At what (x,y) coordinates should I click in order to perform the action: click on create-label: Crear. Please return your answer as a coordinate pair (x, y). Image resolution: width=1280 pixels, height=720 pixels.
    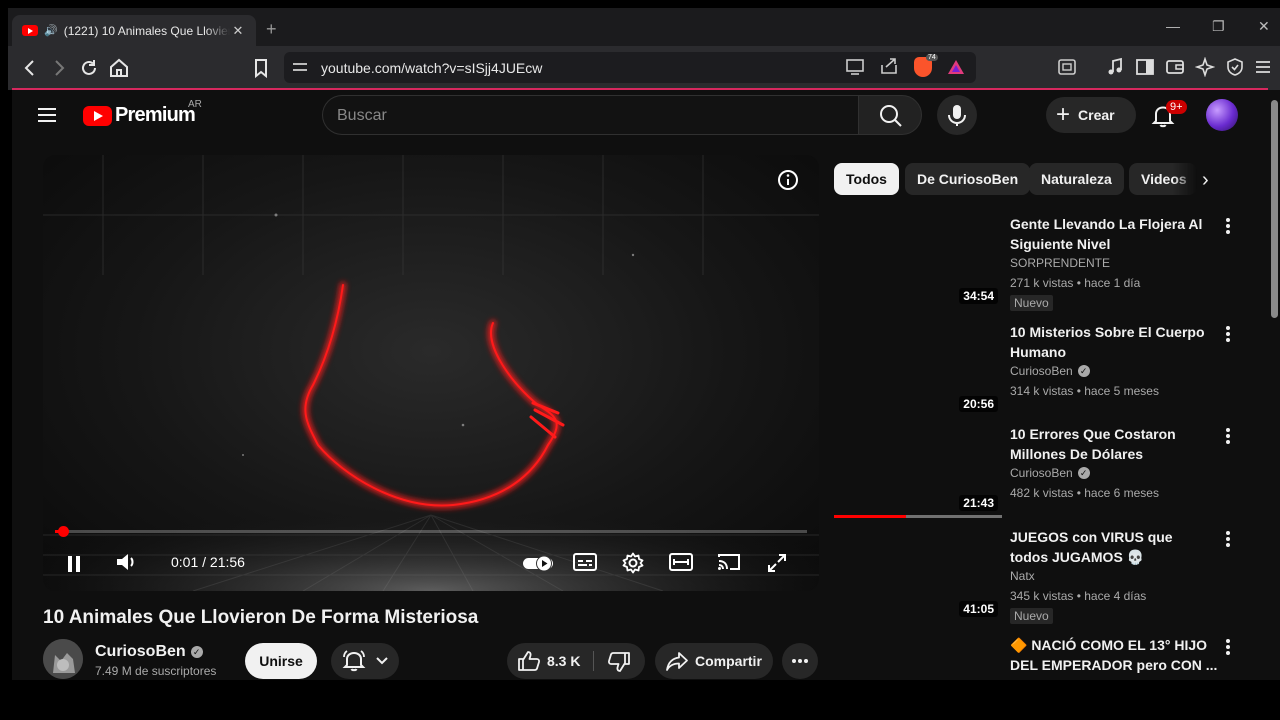
    Looking at the image, I should click on (1096, 115).